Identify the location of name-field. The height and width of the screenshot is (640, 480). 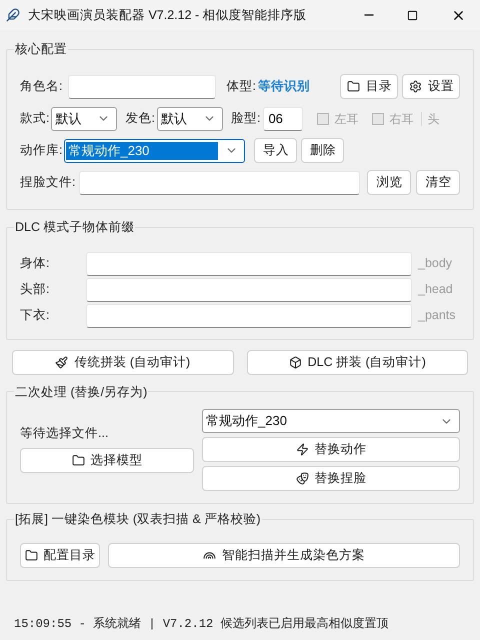
(142, 86).